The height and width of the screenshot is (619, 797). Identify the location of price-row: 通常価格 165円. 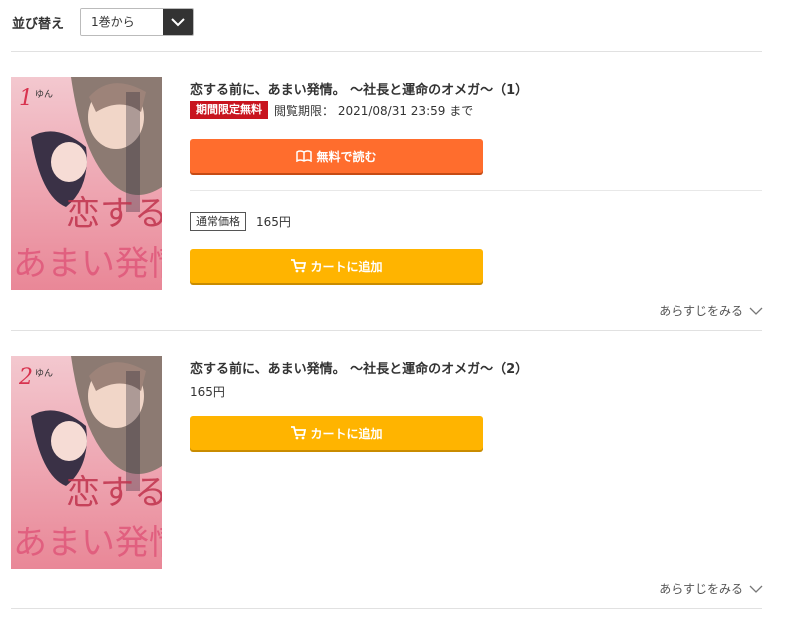
(240, 221).